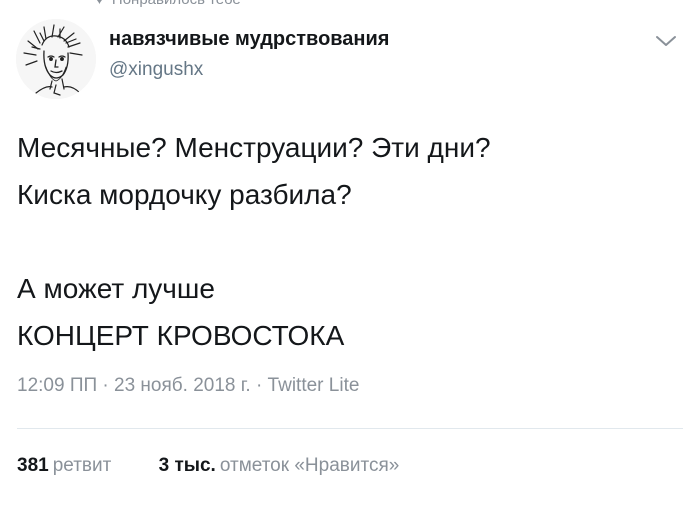  What do you see at coordinates (187, 465) in the screenshot?
I see `likes-count: 3 тыс.` at bounding box center [187, 465].